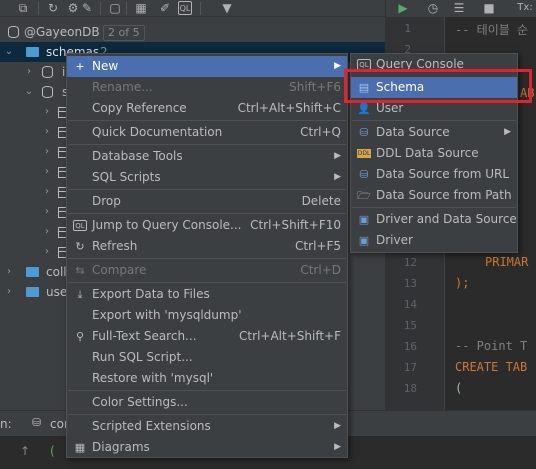  Describe the element at coordinates (73, 8) in the screenshot. I see `settings-icon: ⚙` at that location.